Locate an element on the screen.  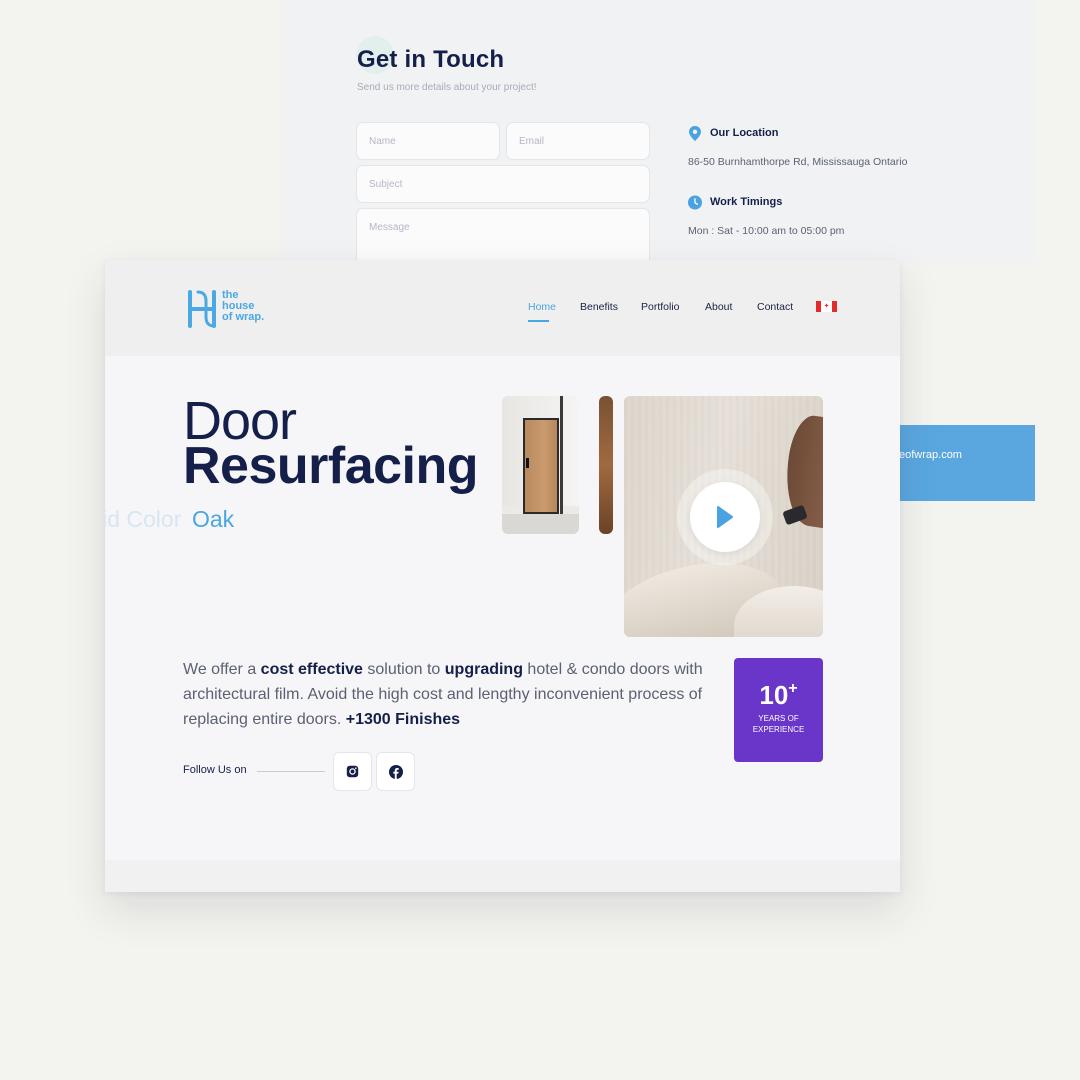
logo-text: the house of wrap. is located at coordinates (252, 306).